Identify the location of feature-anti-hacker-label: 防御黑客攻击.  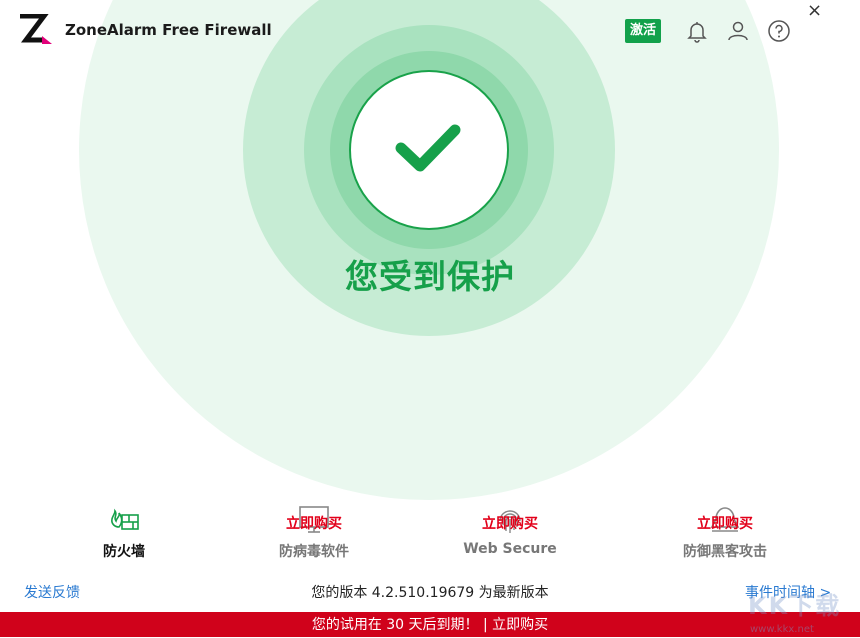
(725, 552).